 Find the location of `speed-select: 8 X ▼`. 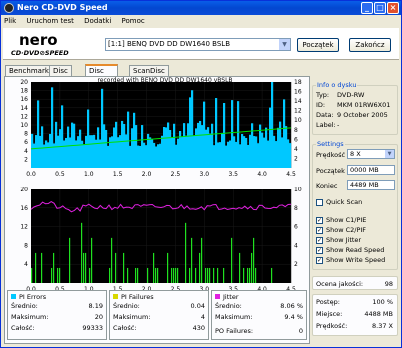

speed-select: 8 X ▼ is located at coordinates (371, 154).